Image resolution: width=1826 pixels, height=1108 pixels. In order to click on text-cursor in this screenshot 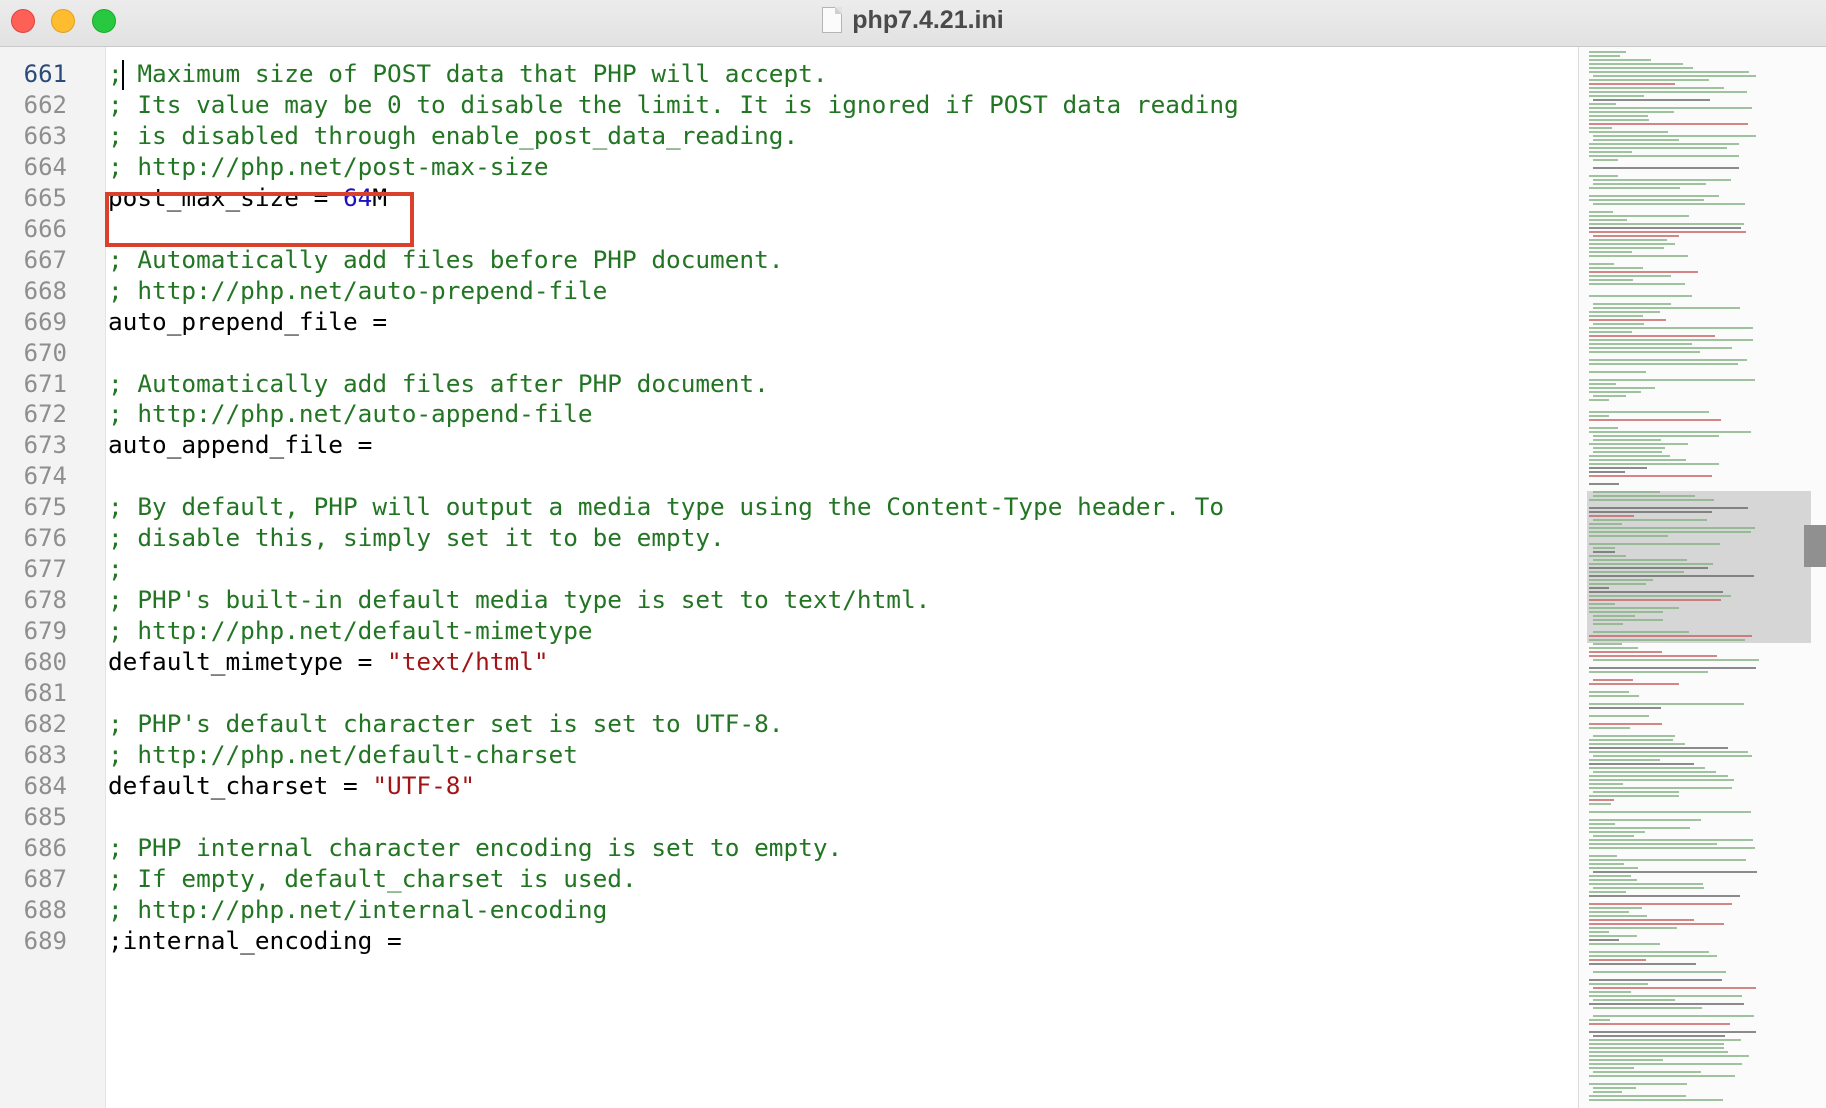, I will do `click(123, 75)`.